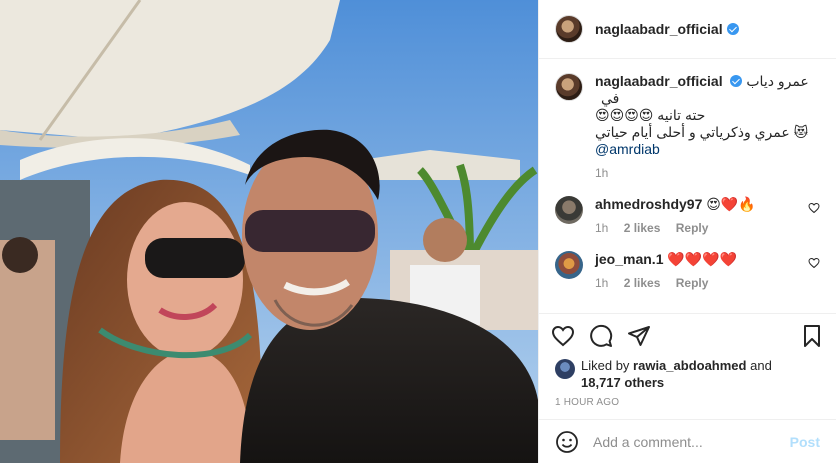 Image resolution: width=836 pixels, height=463 pixels. What do you see at coordinates (569, 29) in the screenshot?
I see `author-avatar` at bounding box center [569, 29].